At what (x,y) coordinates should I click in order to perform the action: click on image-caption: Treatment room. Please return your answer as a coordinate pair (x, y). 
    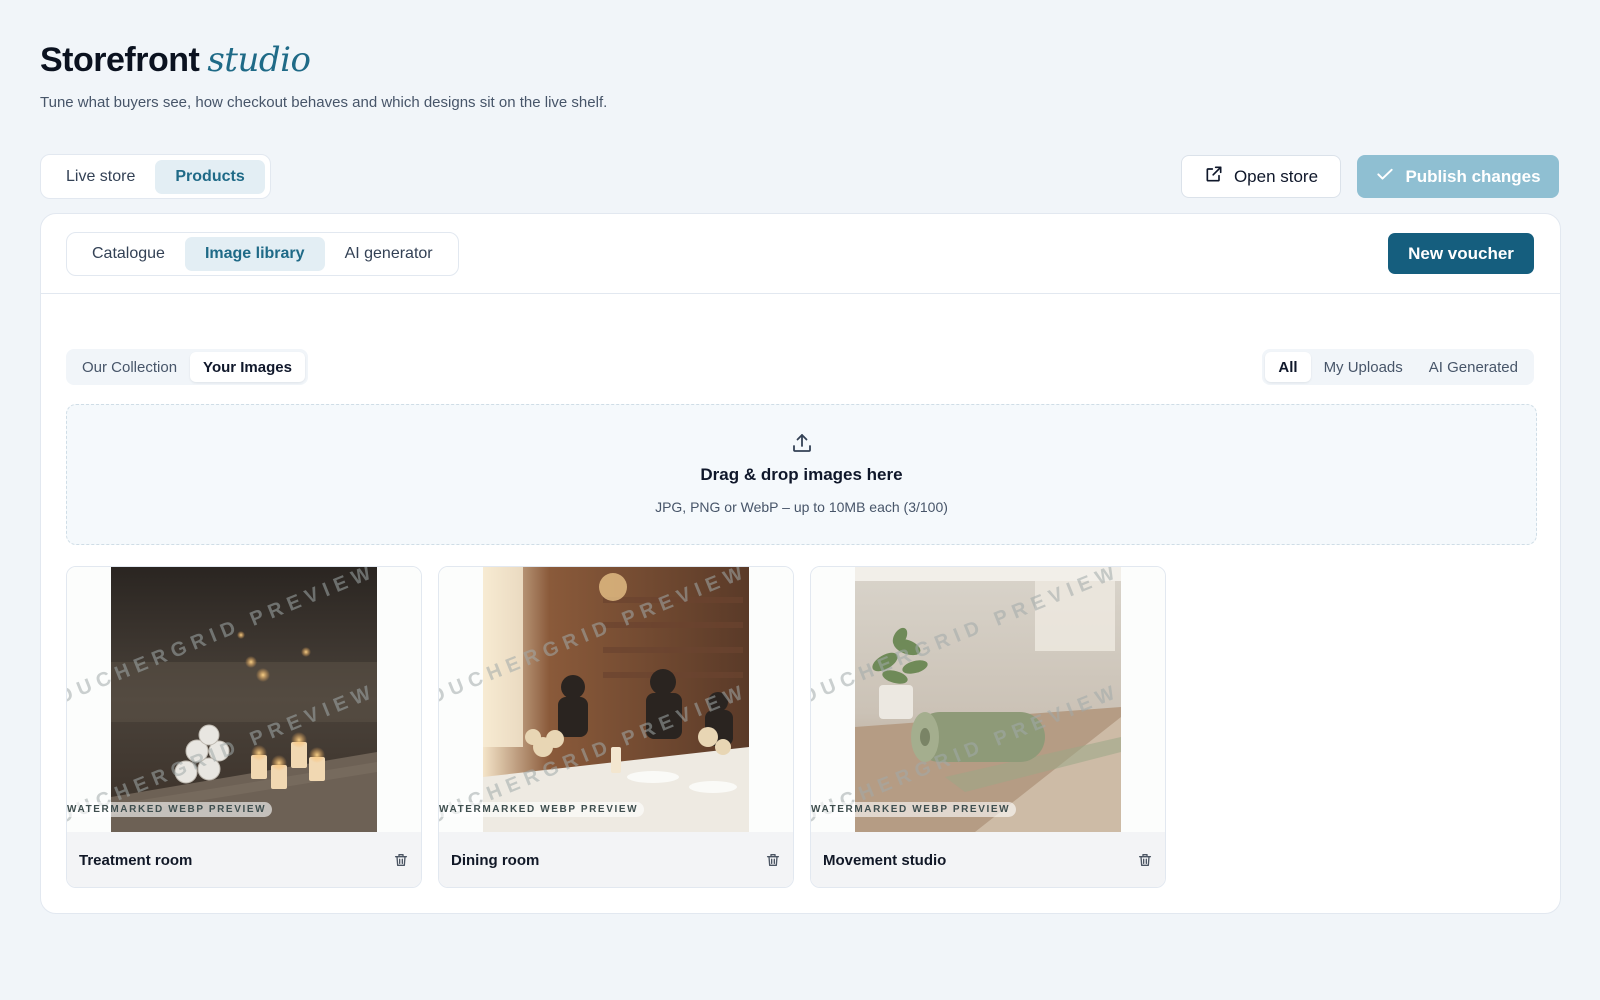
    Looking at the image, I should click on (244, 859).